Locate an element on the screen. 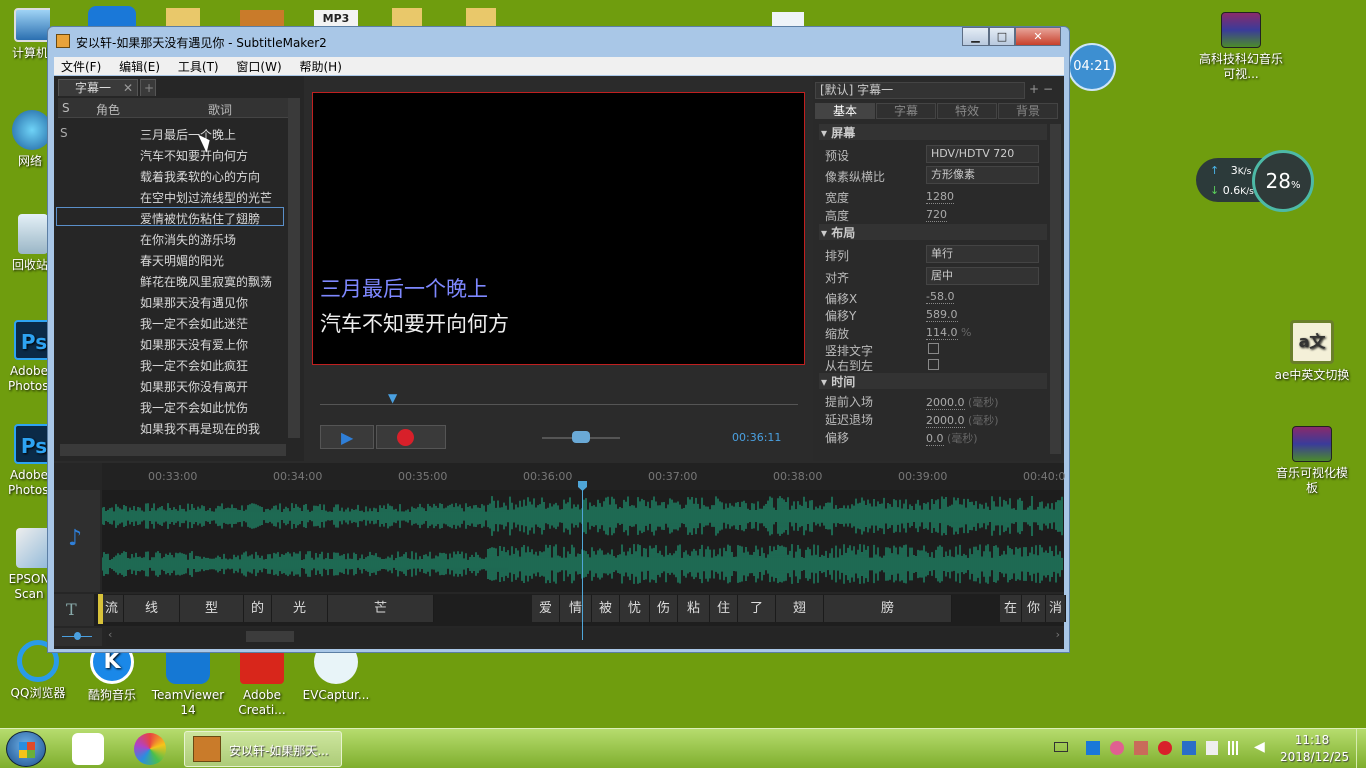 The width and height of the screenshot is (1366, 768). add-style-icon: + is located at coordinates (1034, 89).